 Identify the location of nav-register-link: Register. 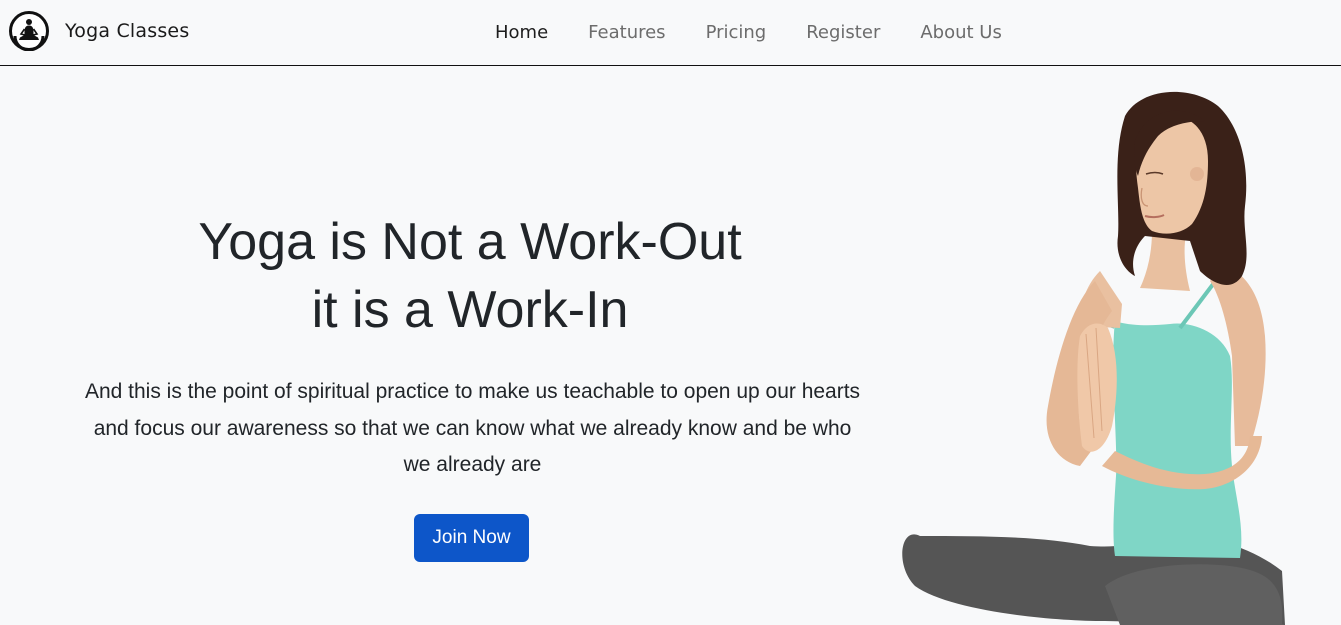
(843, 33).